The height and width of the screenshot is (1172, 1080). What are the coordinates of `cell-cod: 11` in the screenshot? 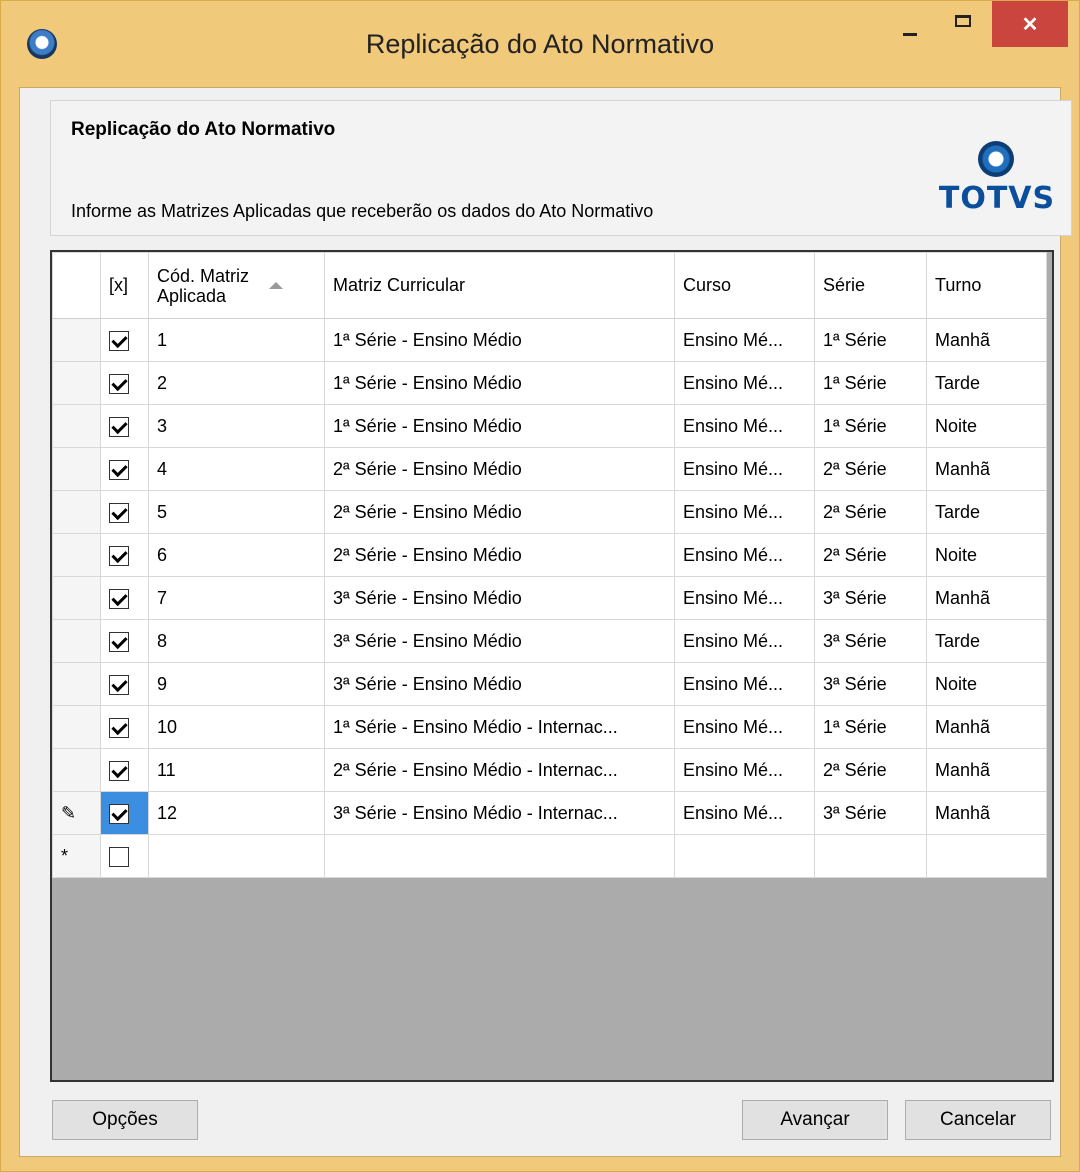 It's located at (236, 770).